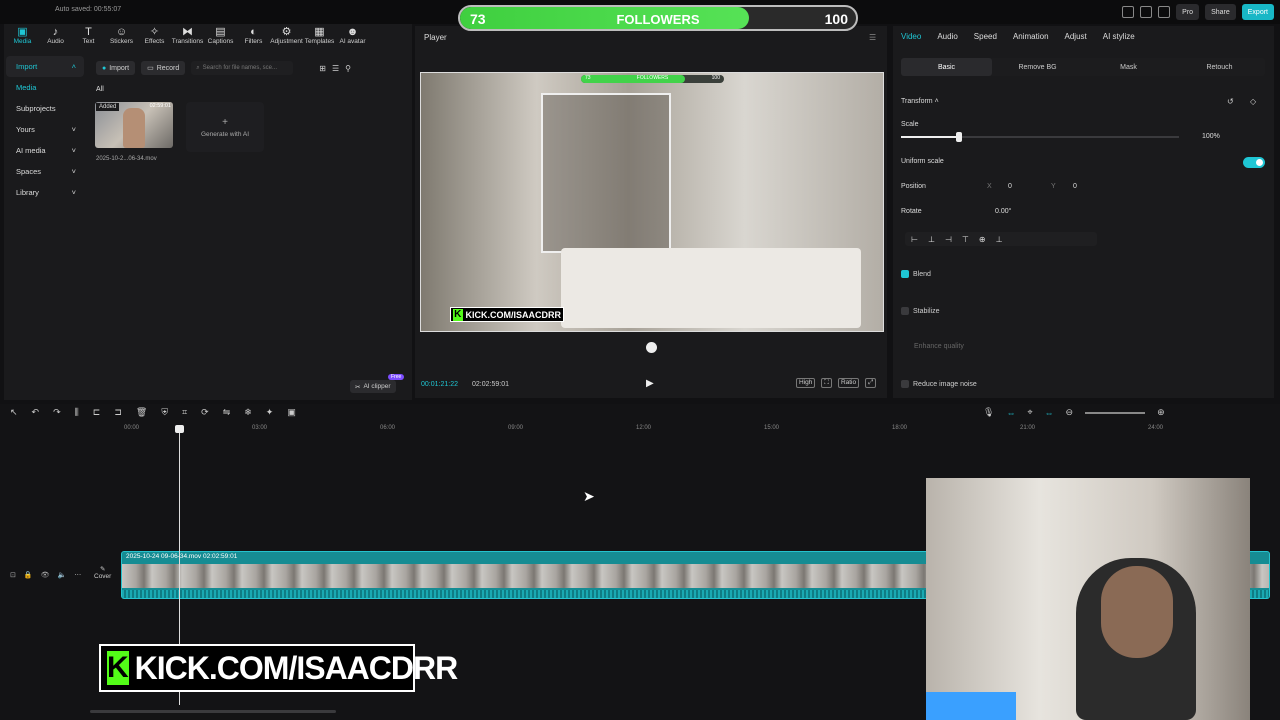 The width and height of the screenshot is (1280, 720). What do you see at coordinates (920, 101) in the screenshot?
I see `transform-heading: Transform ˄` at bounding box center [920, 101].